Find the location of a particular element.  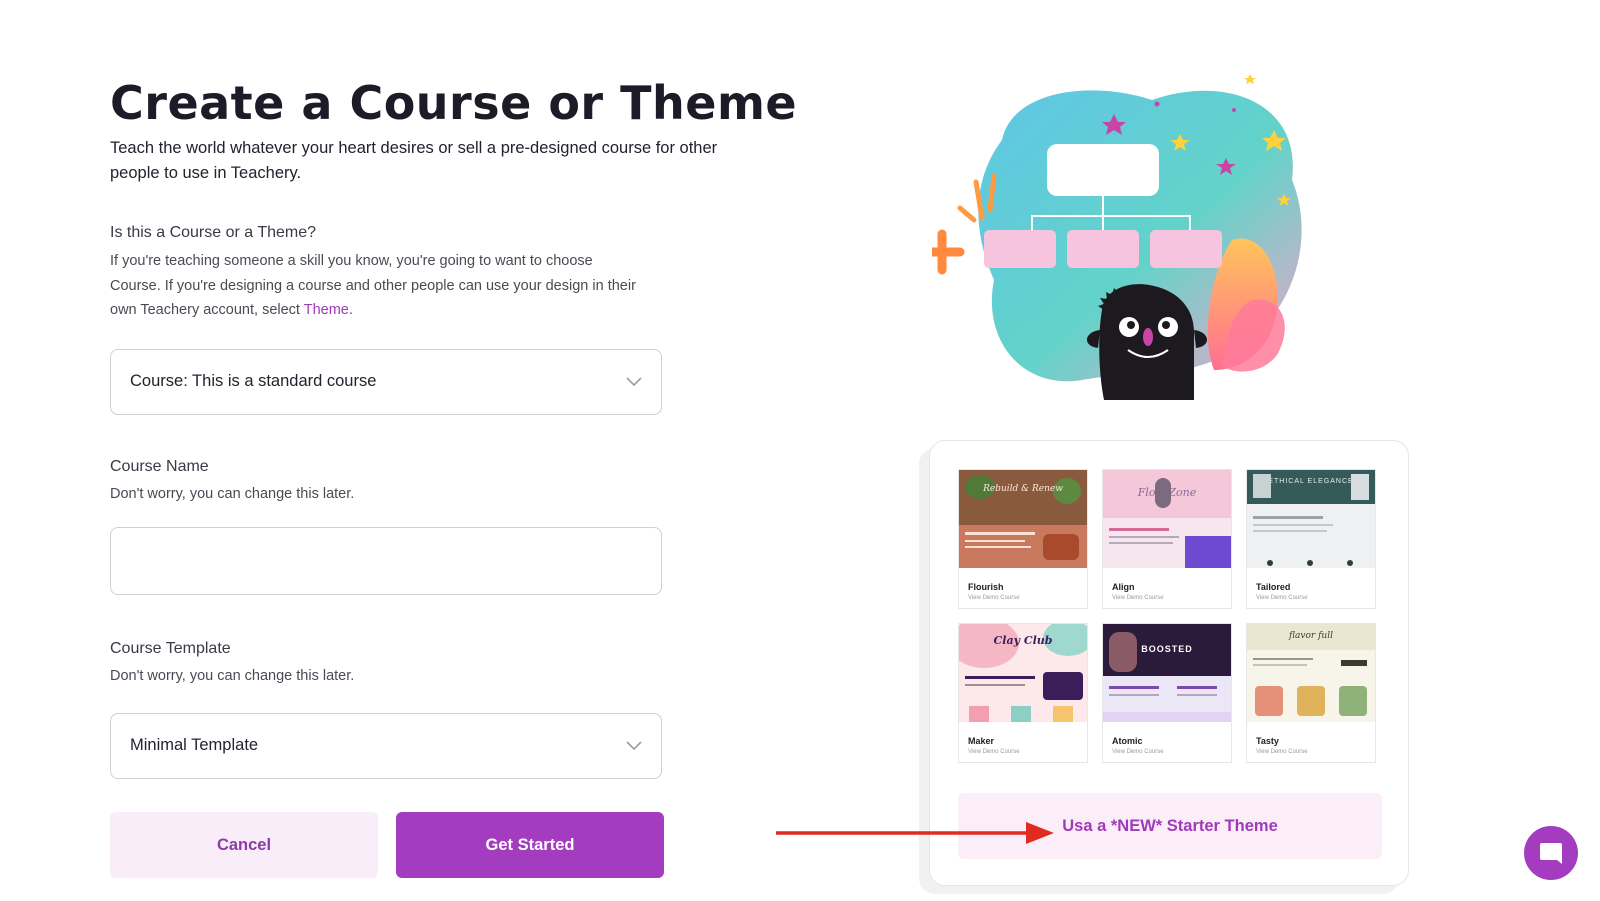

course-illustration is located at coordinates (1117, 237).